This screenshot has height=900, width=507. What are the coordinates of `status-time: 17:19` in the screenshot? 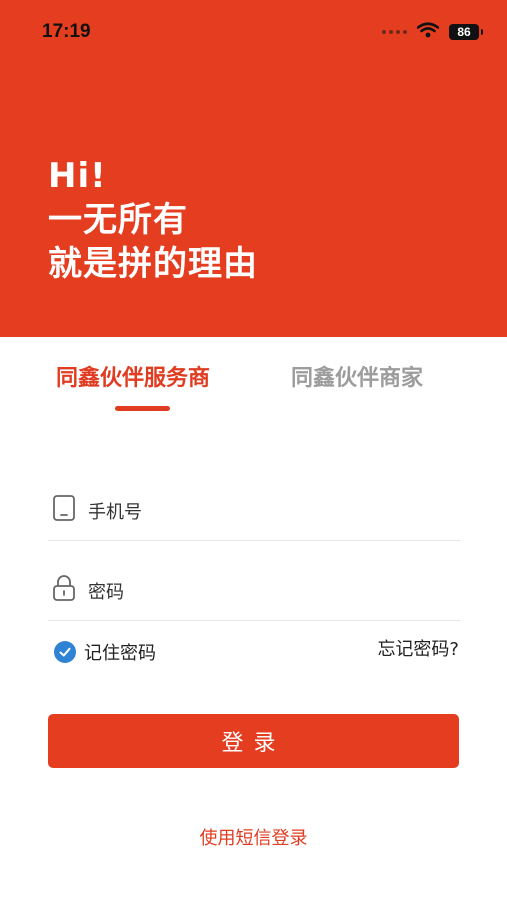 It's located at (66, 31).